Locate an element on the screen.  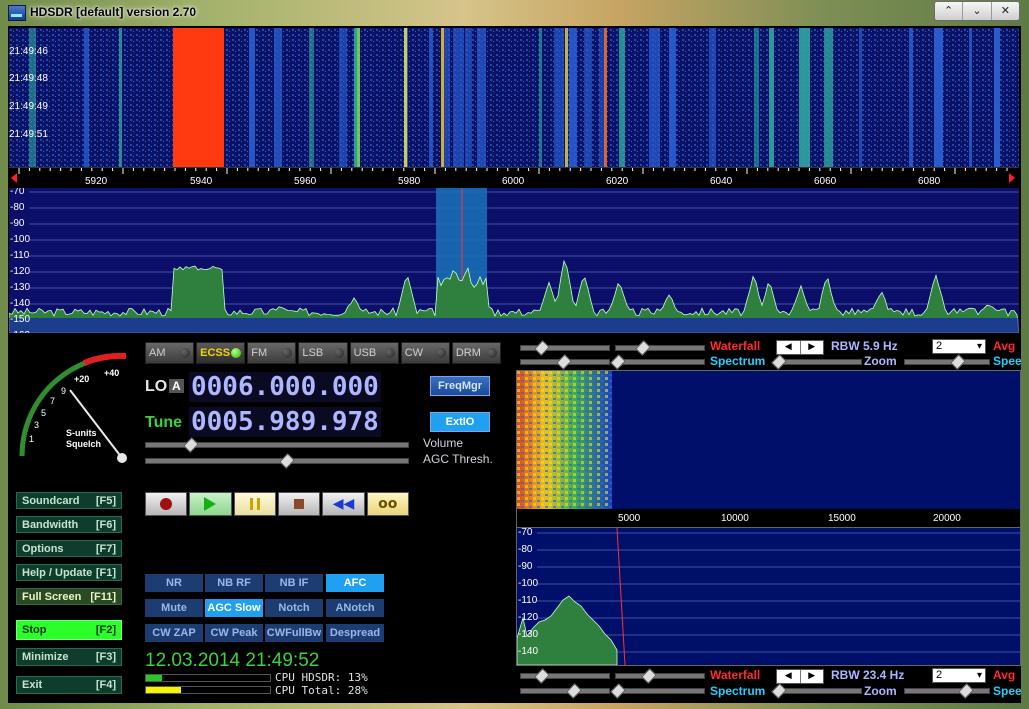
rf-rbw-stepper: ◀ ▶ is located at coordinates (800, 347).